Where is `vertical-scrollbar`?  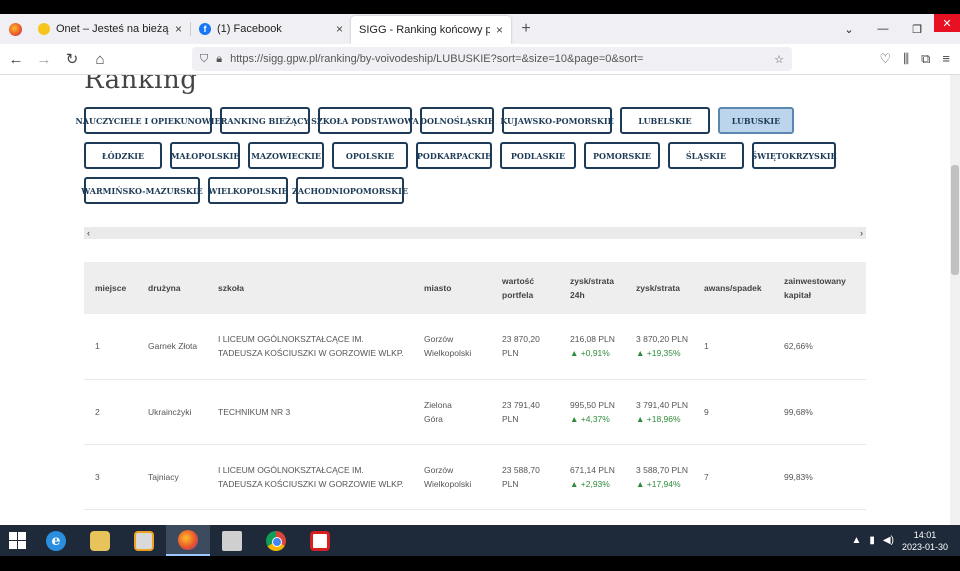 vertical-scrollbar is located at coordinates (955, 300).